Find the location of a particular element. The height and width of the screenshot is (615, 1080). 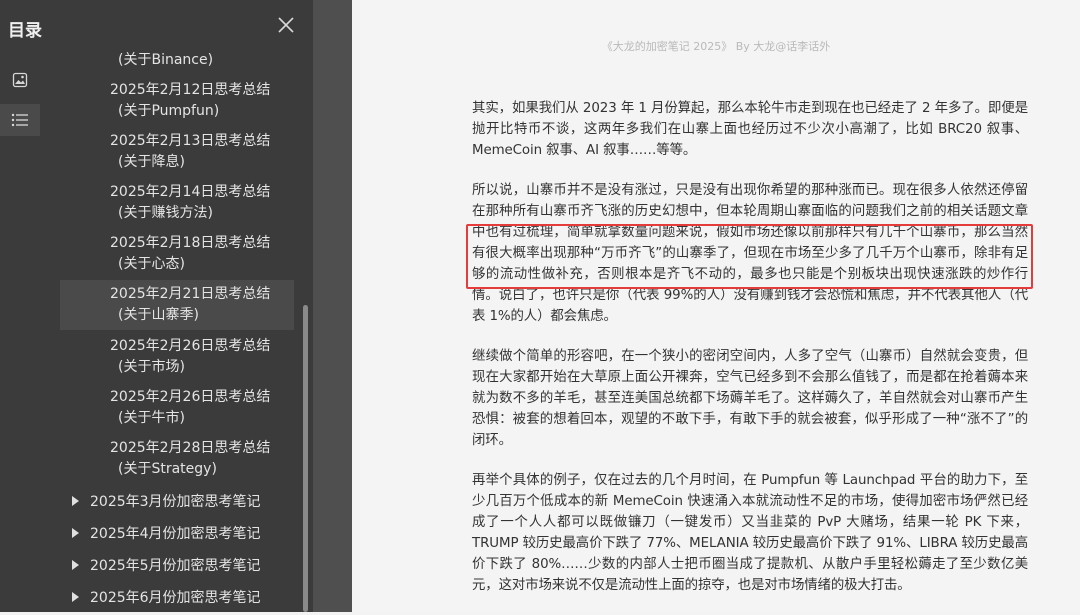

toc-item-label: 2025年2月13日思考总结 is located at coordinates (190, 141).